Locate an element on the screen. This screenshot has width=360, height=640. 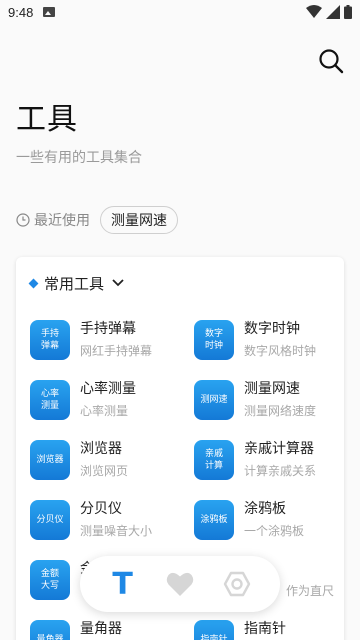
page-subtitle: 一些有用的工具集合 is located at coordinates (79, 158).